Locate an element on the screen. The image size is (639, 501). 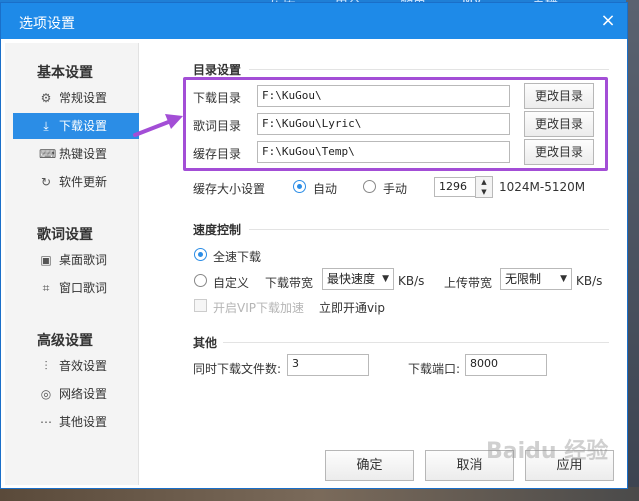
desktop-lyric-icon: ▣ is located at coordinates (46, 260).